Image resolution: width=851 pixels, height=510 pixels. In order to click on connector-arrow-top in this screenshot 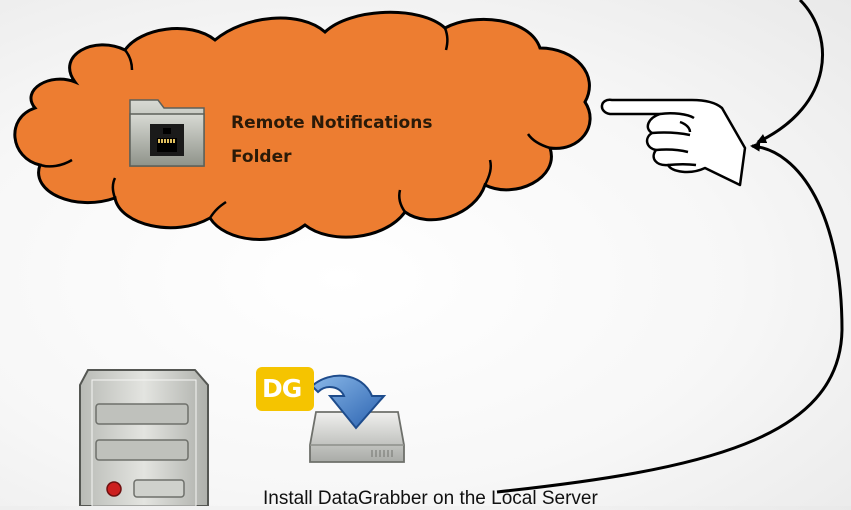, I will do `click(790, 72)`.